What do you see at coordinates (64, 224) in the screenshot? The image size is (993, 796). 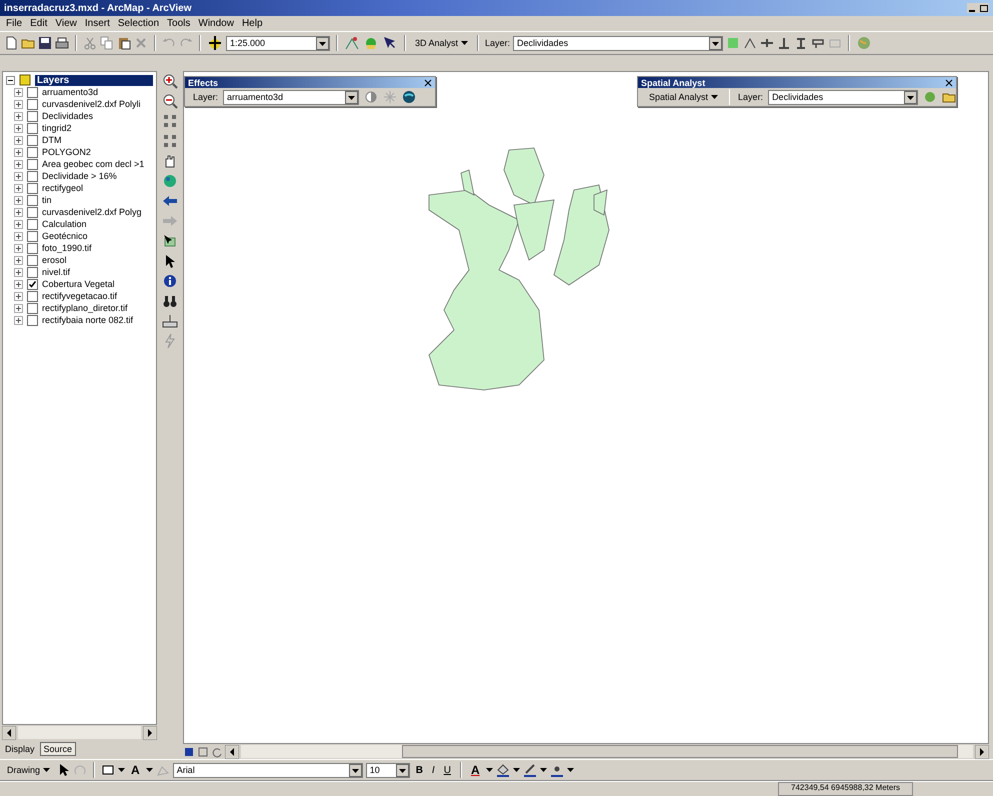 I see `layer-item: Calculation` at bounding box center [64, 224].